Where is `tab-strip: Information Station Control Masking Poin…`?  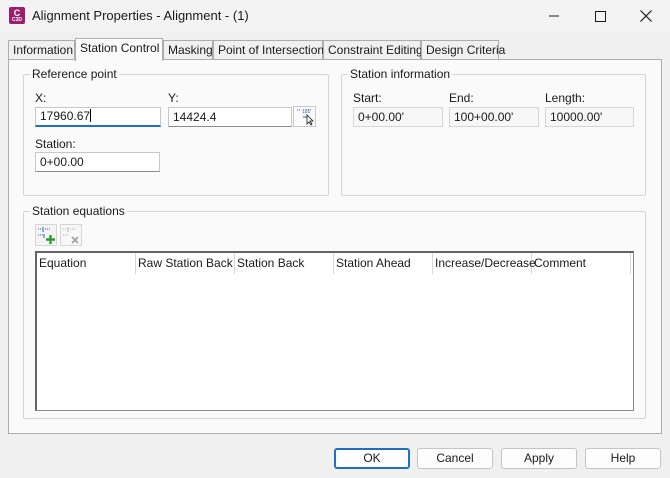 tab-strip: Information Station Control Masking Poin… is located at coordinates (335, 49).